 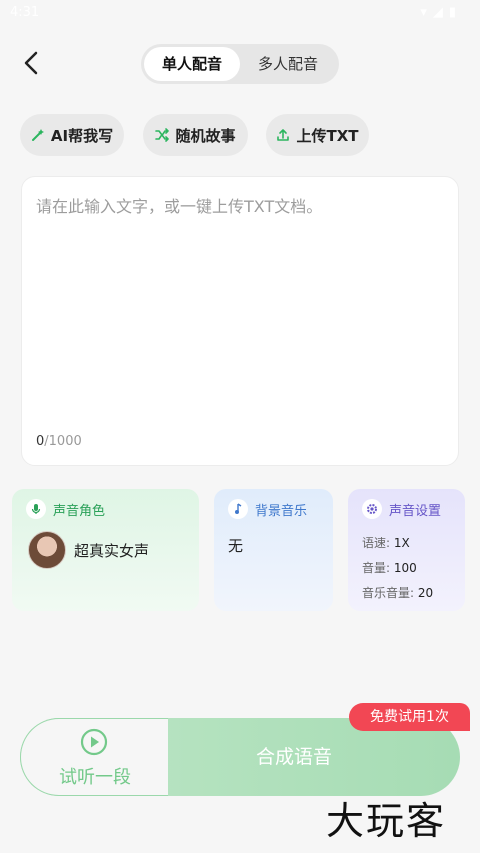 What do you see at coordinates (376, 543) in the screenshot?
I see `speed-label: 语速:` at bounding box center [376, 543].